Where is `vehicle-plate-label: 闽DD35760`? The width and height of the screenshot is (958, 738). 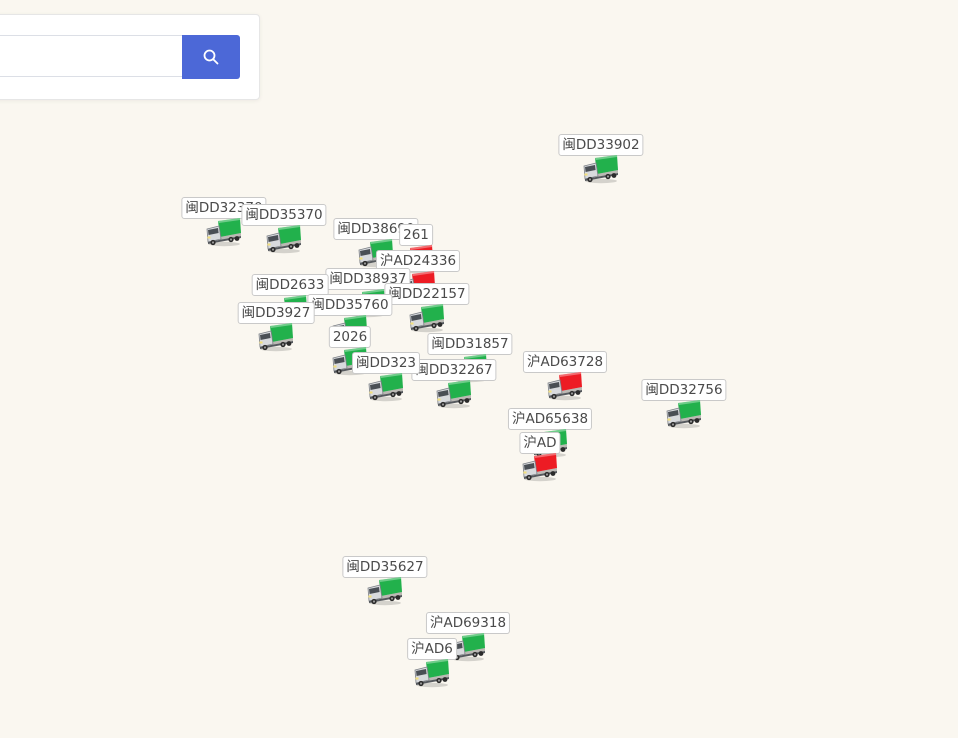 vehicle-plate-label: 闽DD35760 is located at coordinates (350, 305).